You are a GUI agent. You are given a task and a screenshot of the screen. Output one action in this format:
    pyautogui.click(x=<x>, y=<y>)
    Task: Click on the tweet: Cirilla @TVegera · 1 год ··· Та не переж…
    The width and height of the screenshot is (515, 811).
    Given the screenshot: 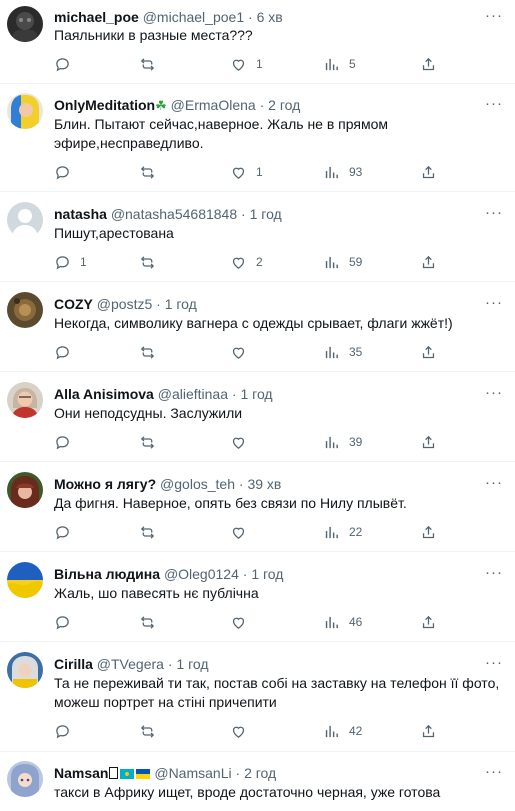 What is the action you would take?
    pyautogui.click(x=257, y=697)
    